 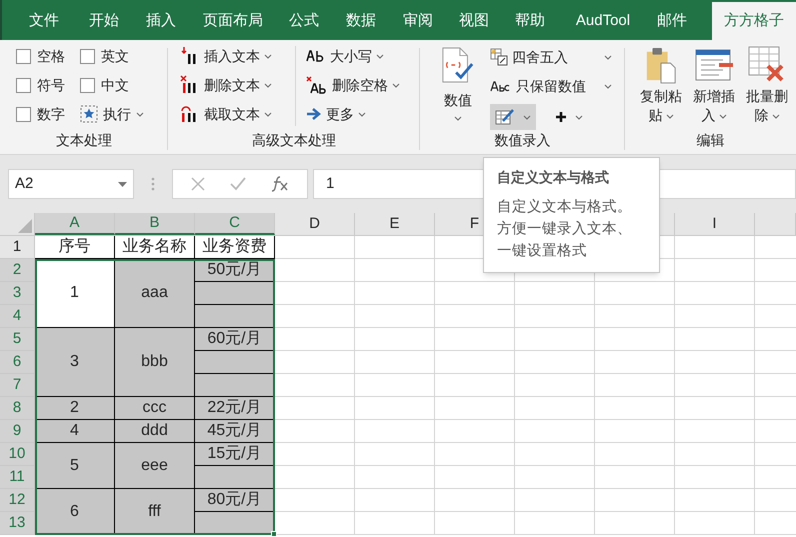 What do you see at coordinates (553, 177) in the screenshot?
I see `tooltip-title: 自定义文本与格式` at bounding box center [553, 177].